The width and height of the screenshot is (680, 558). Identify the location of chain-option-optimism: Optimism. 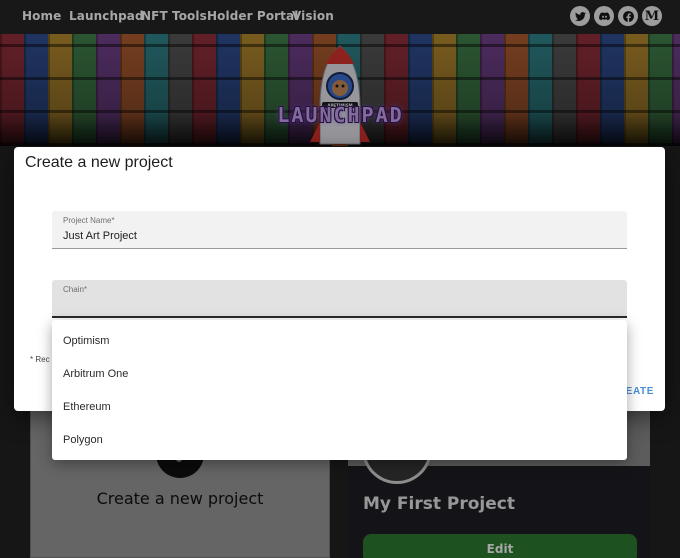
(339, 340).